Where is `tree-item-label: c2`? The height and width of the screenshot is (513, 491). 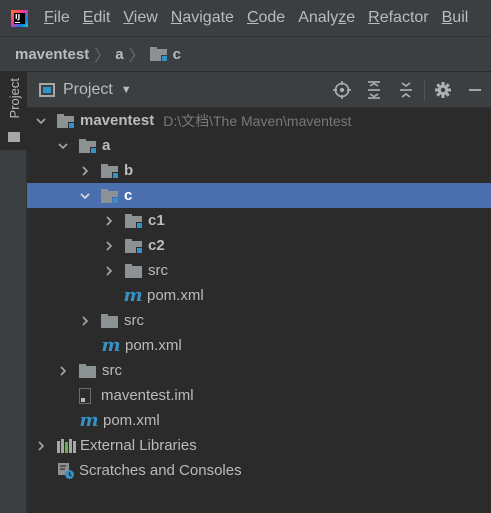
tree-item-label: c2 is located at coordinates (156, 245).